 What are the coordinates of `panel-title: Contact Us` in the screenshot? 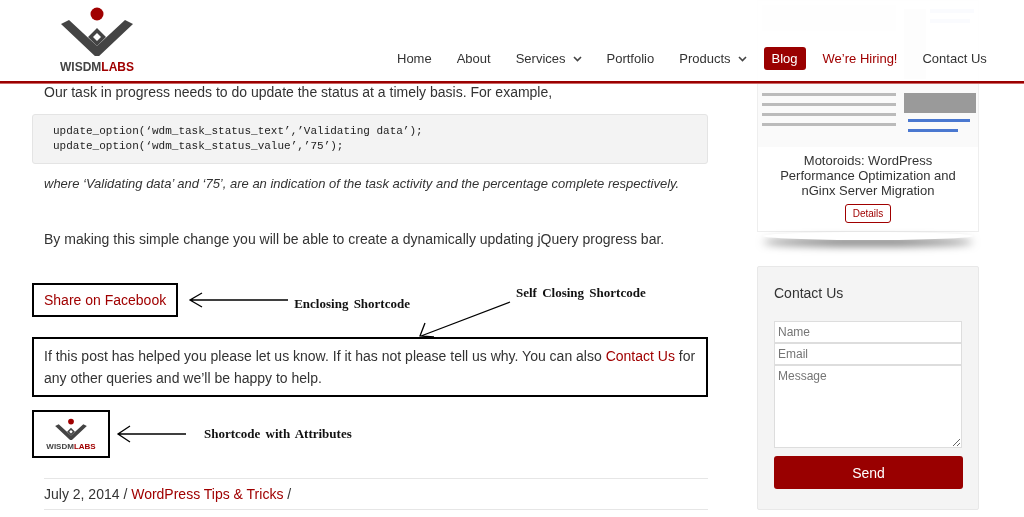 It's located at (809, 293).